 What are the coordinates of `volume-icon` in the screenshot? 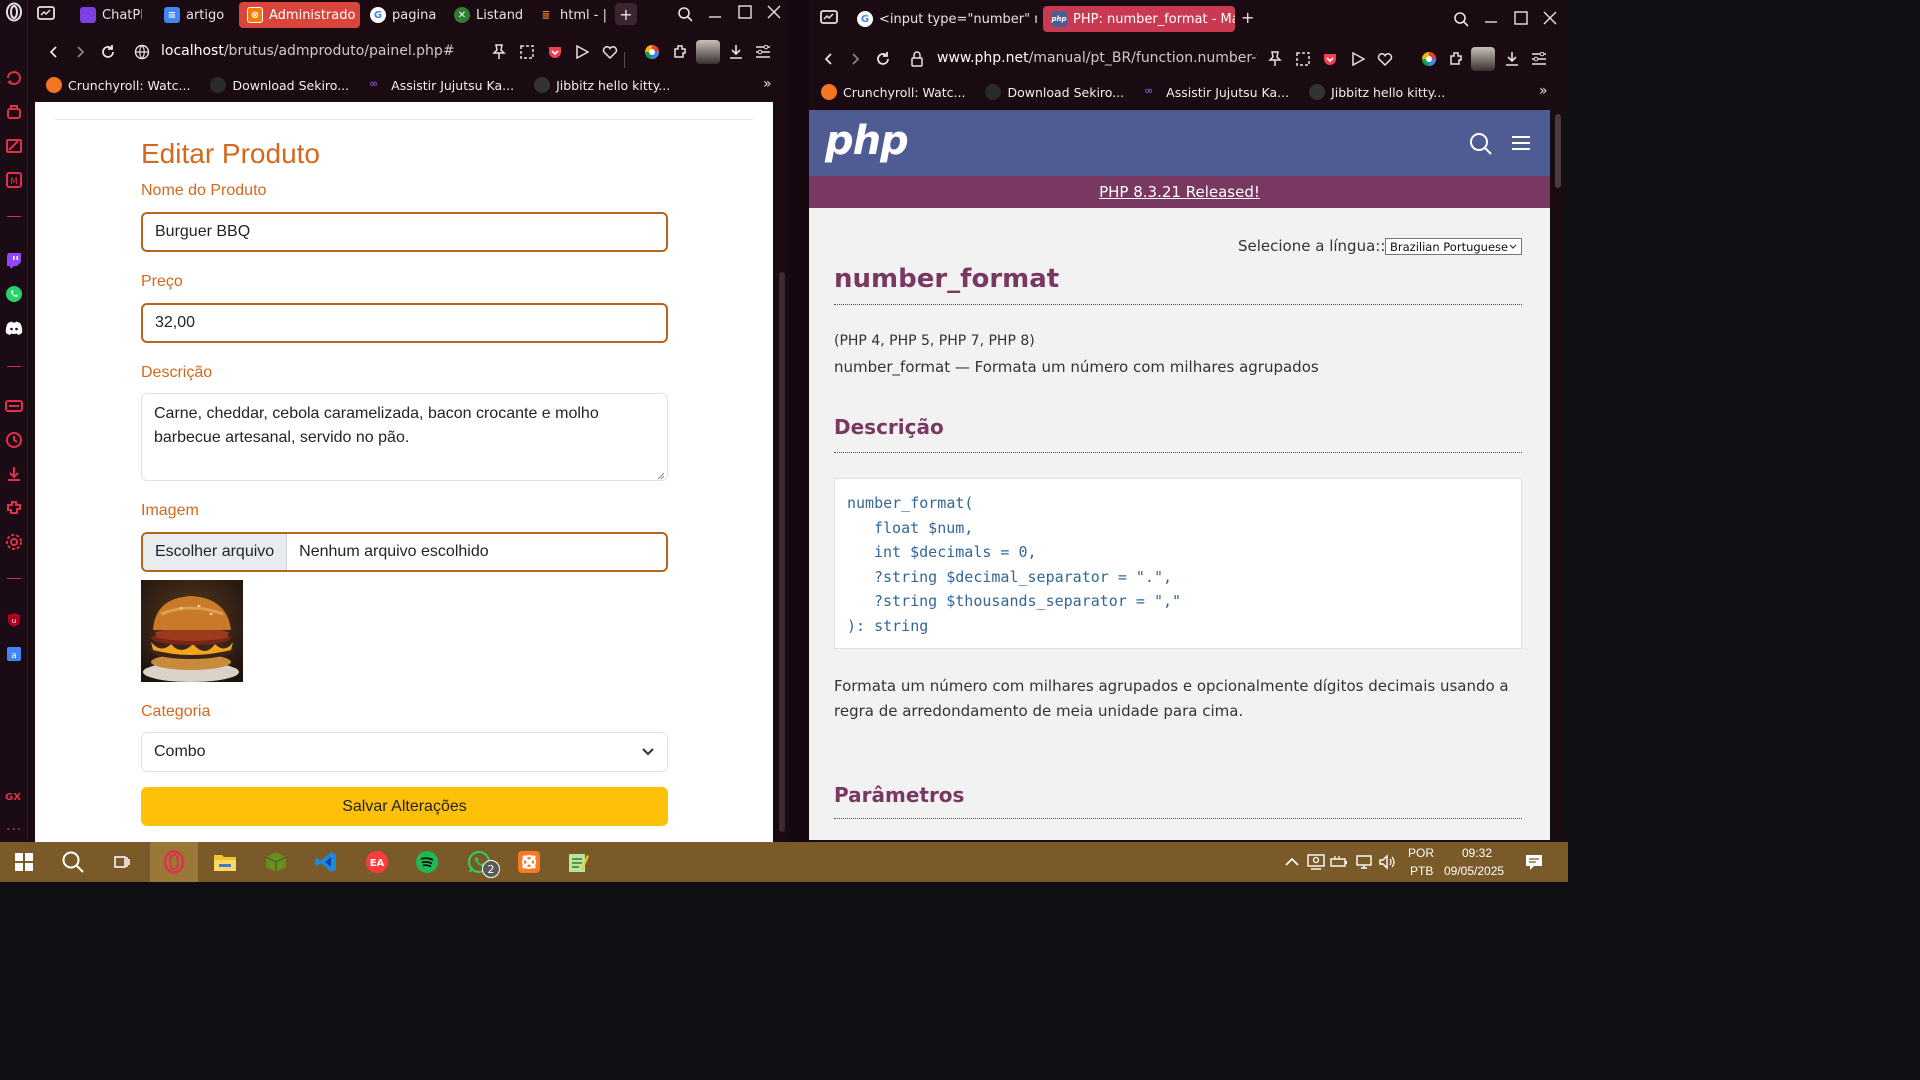 It's located at (1387, 862).